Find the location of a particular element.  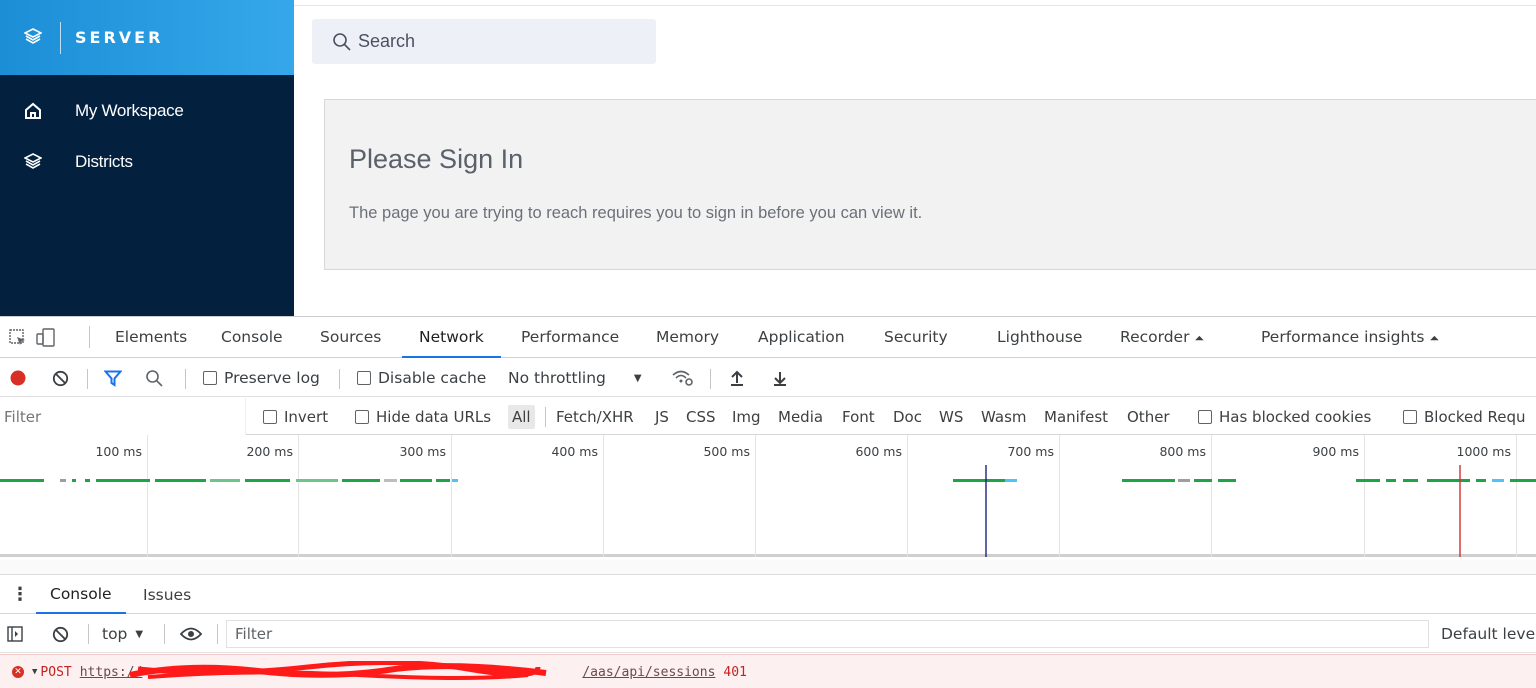

console-toolbar: top ▼ Filter Default leve is located at coordinates (768, 634).